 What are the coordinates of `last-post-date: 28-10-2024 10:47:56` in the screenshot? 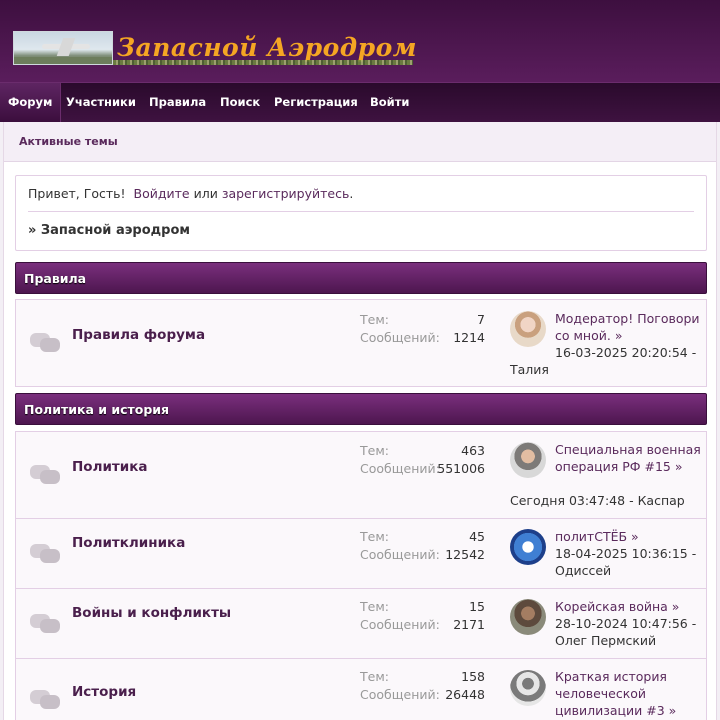 It's located at (621, 623).